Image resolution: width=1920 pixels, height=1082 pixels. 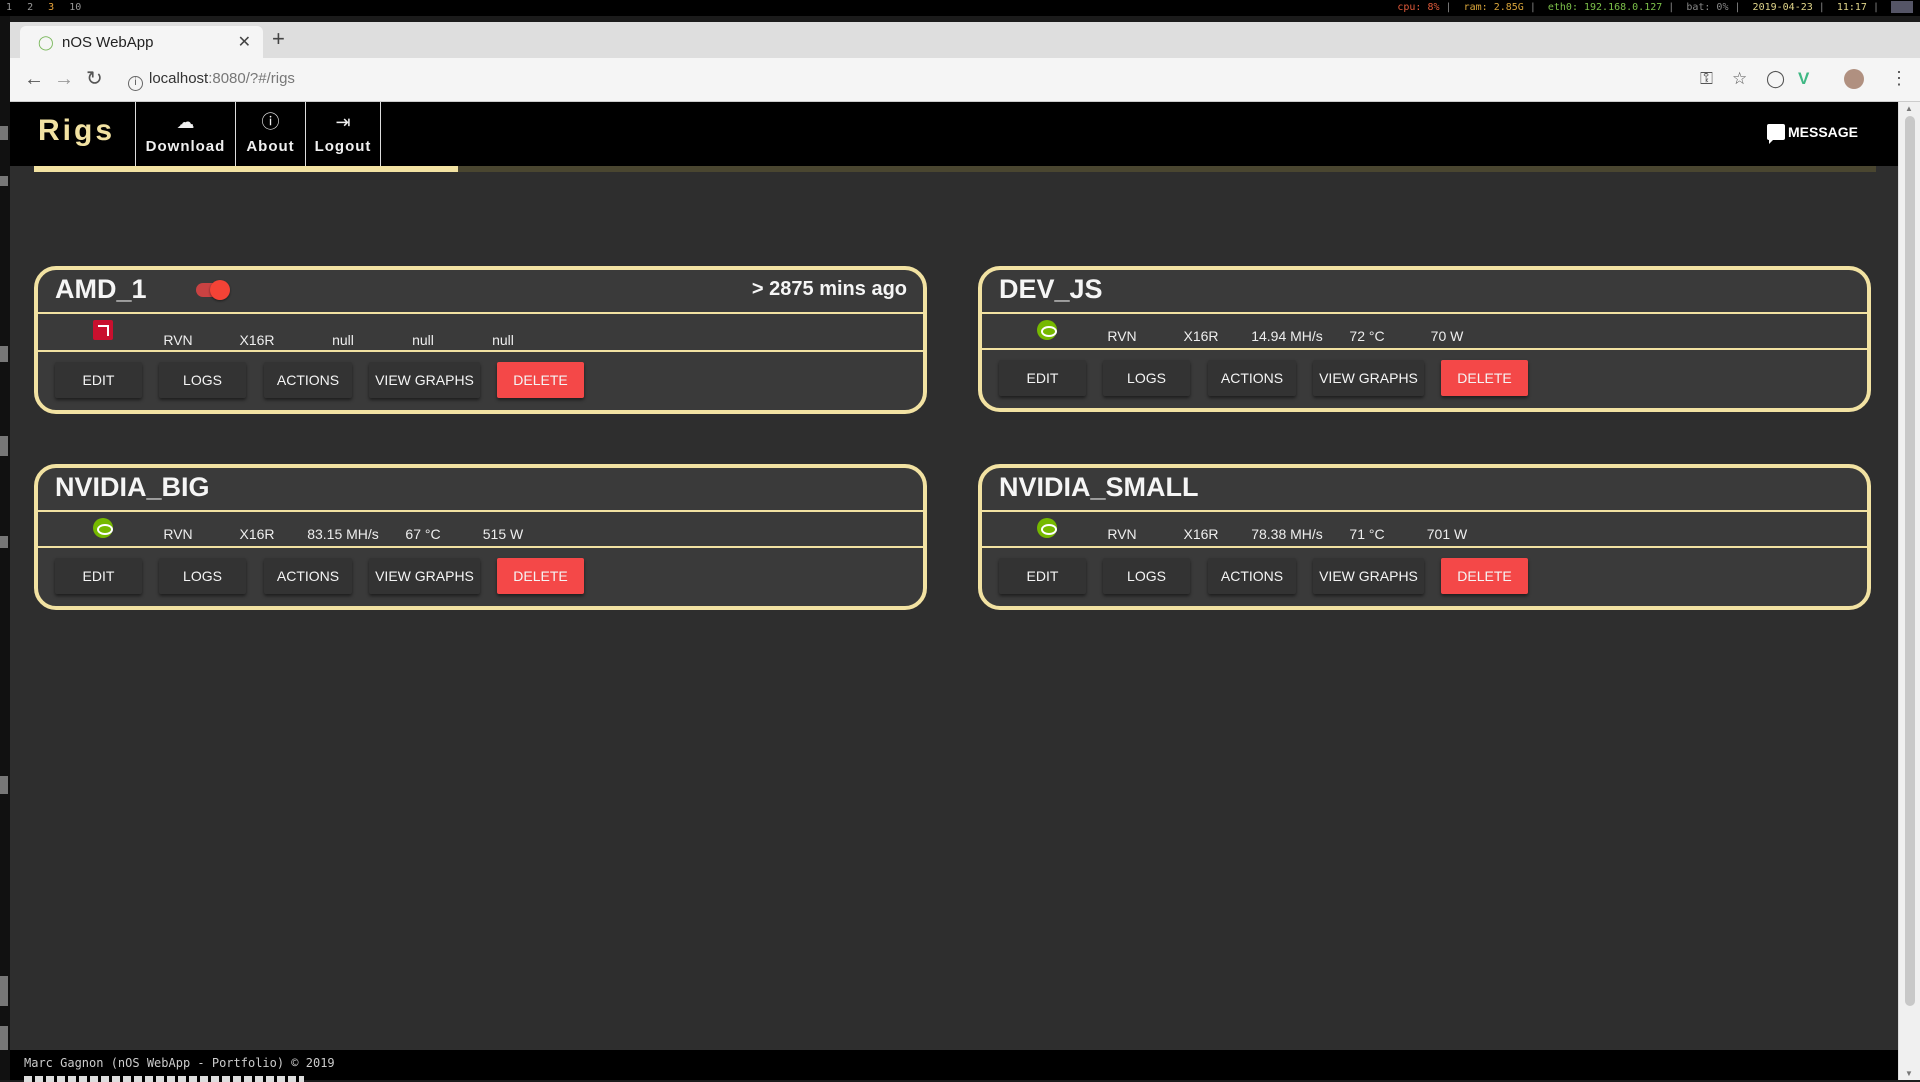 I want to click on message-icon, so click(x=1775, y=134).